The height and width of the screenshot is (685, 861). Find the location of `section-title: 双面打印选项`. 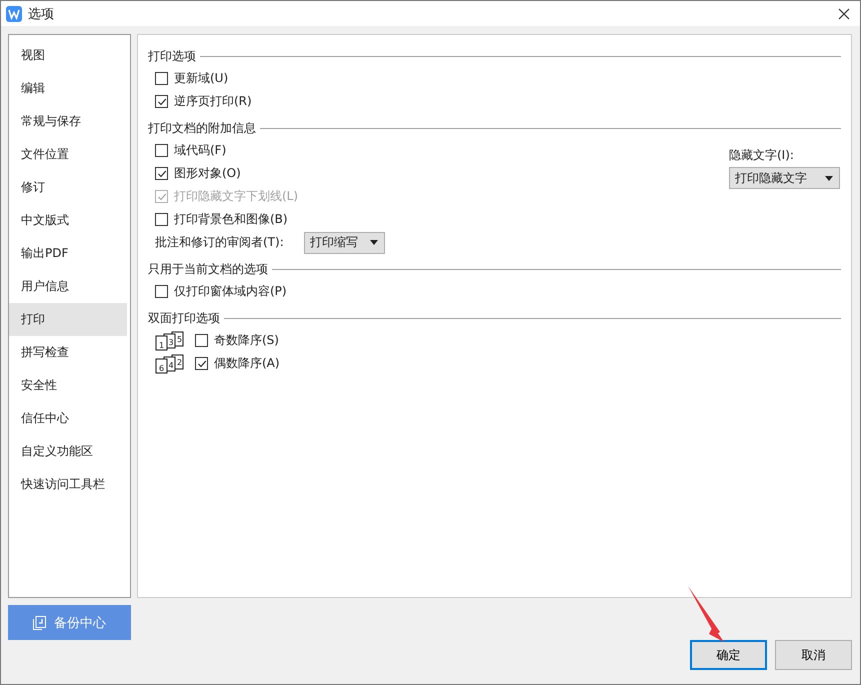

section-title: 双面打印选项 is located at coordinates (184, 318).